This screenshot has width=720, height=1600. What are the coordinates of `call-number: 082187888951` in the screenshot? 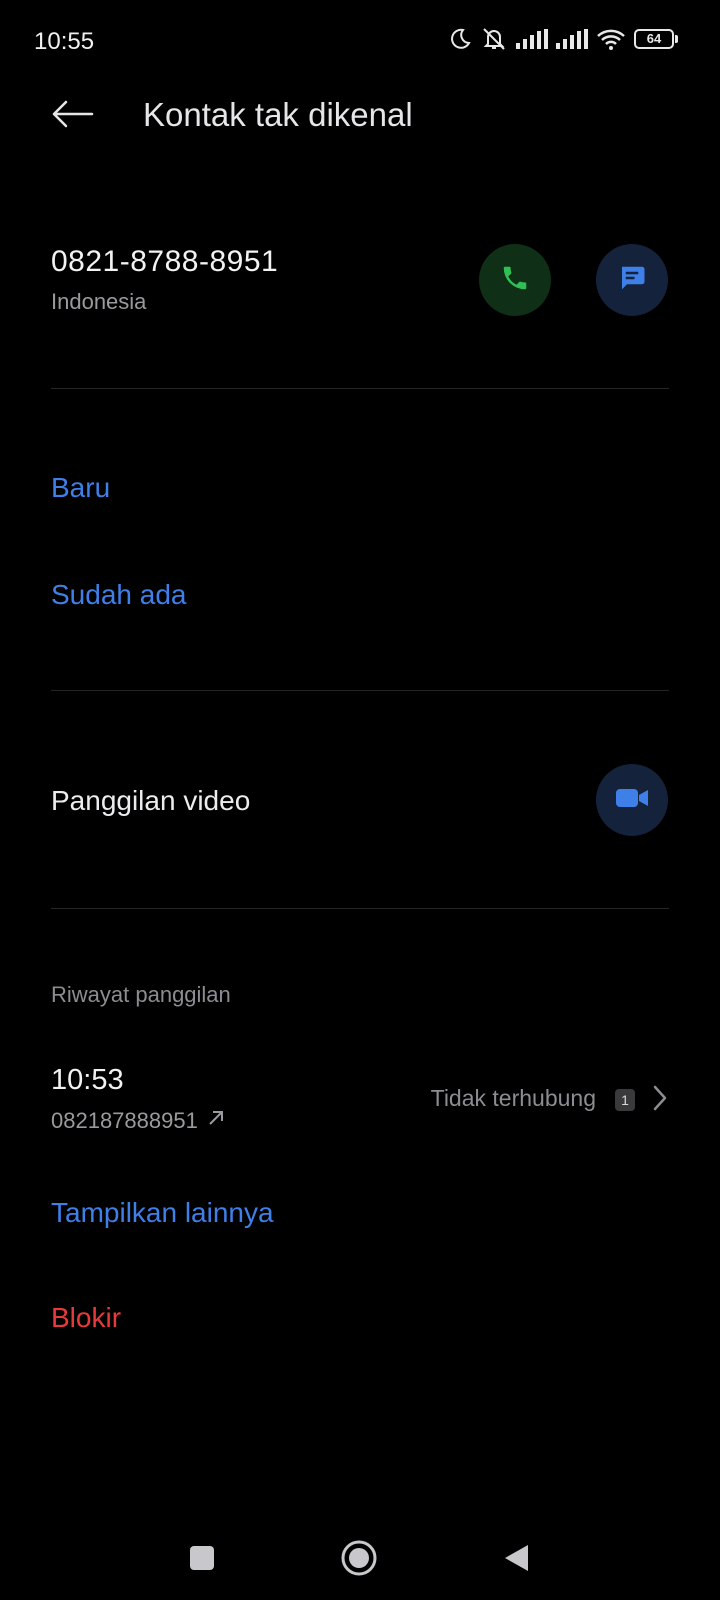 It's located at (124, 1120).